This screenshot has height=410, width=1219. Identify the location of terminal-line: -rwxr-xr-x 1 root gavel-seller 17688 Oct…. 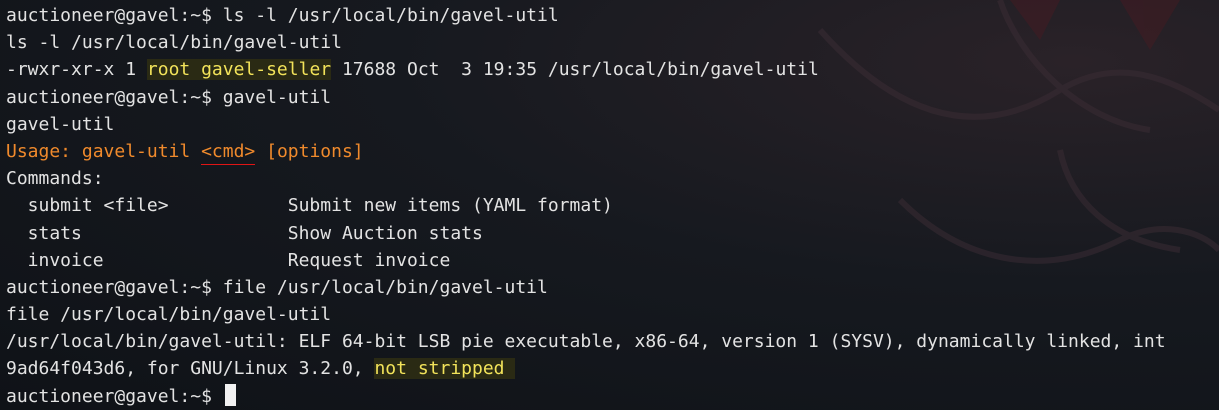
(612, 69).